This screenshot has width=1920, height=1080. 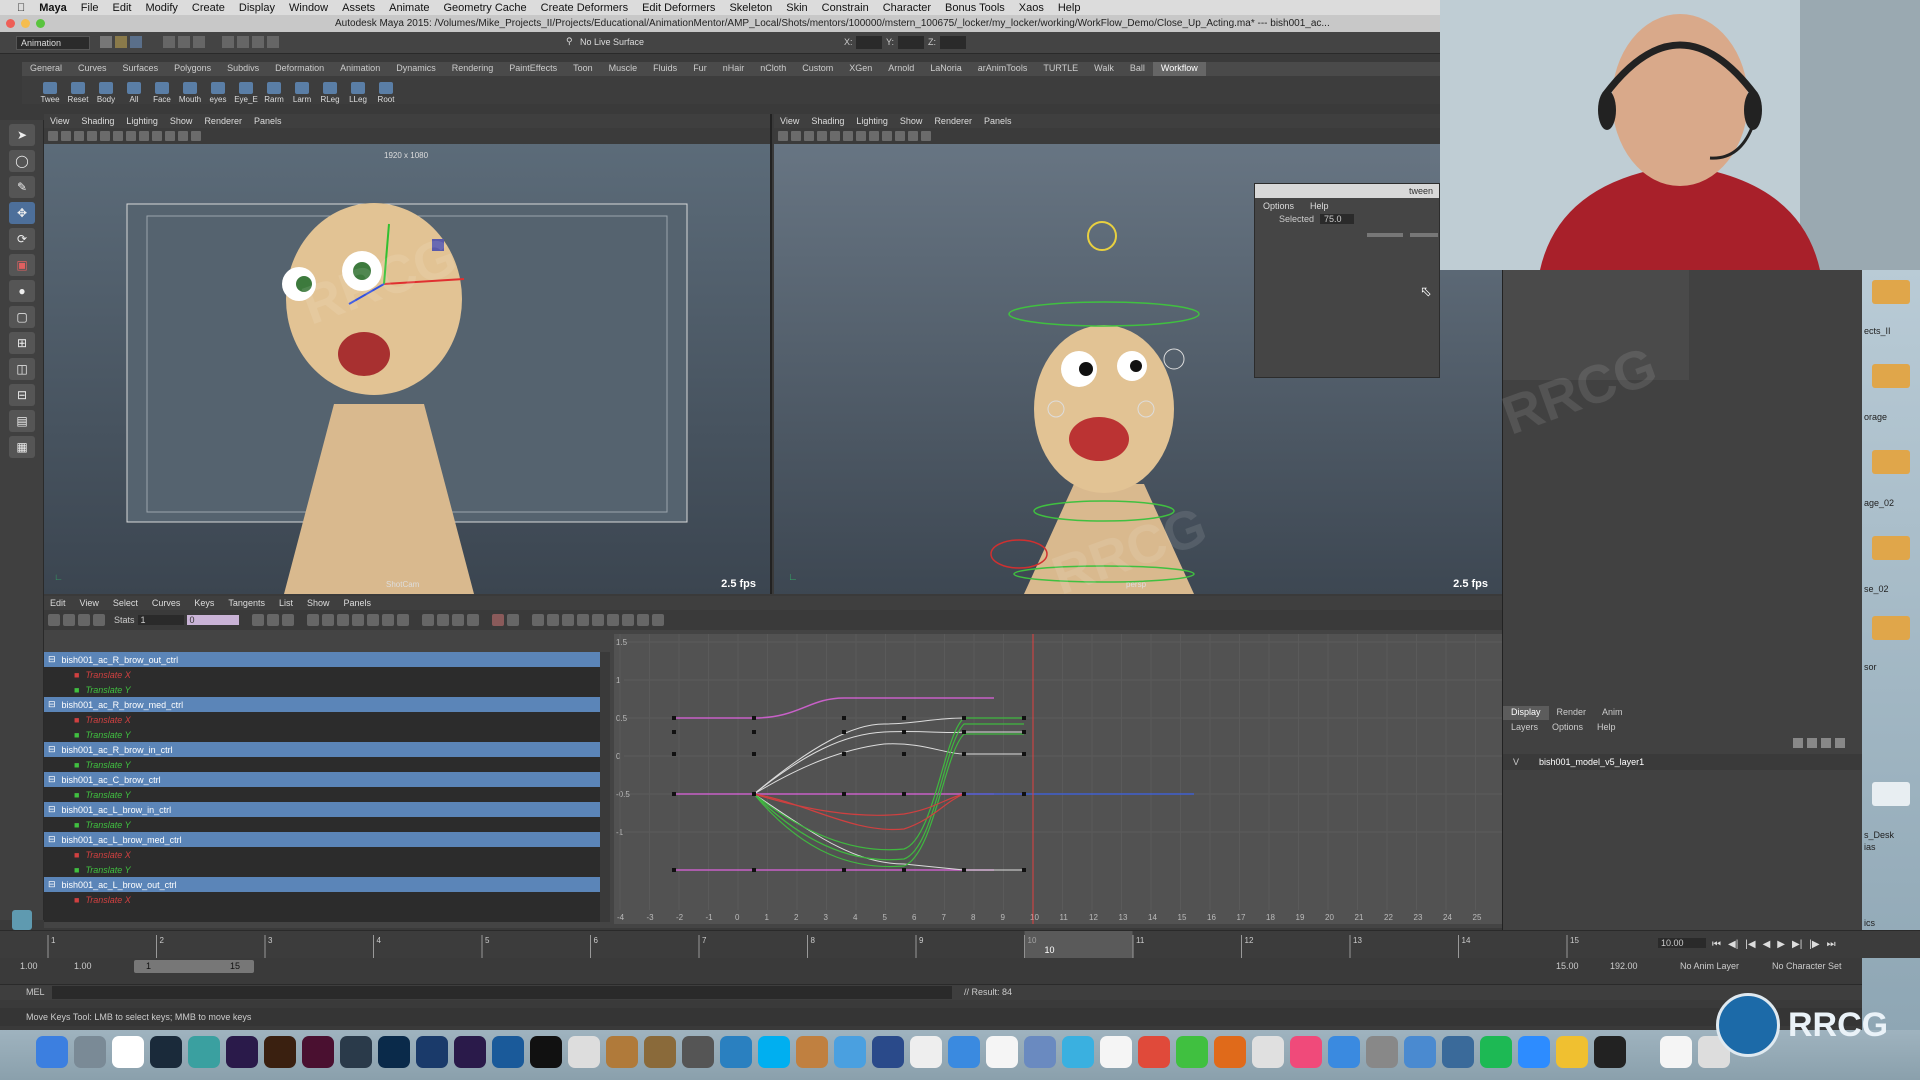 What do you see at coordinates (22, 317) in the screenshot?
I see `single-pane-layout-icon: ▢` at bounding box center [22, 317].